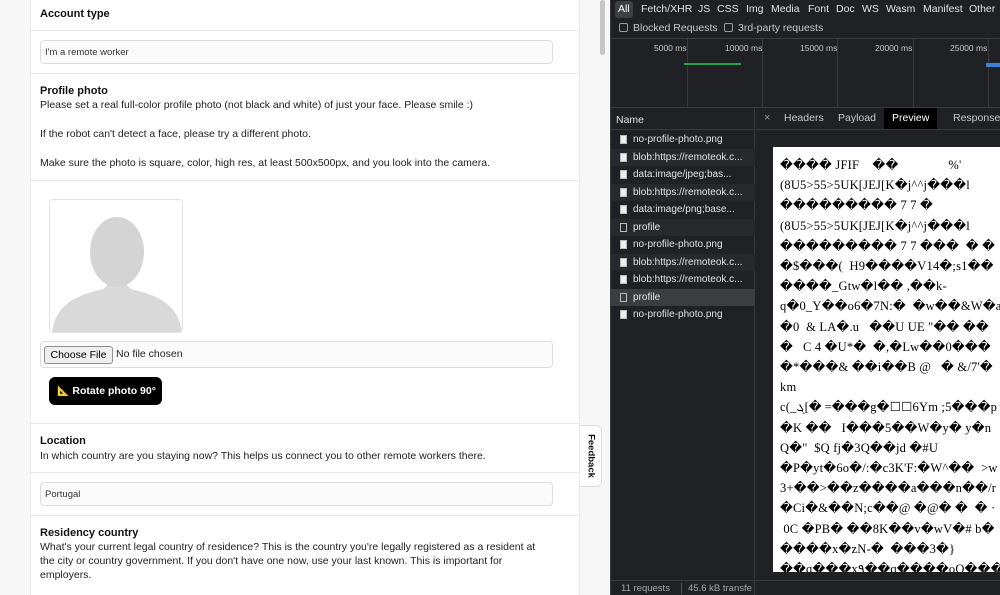 The height and width of the screenshot is (595, 1000). I want to click on feedback-label: Feedback, so click(590, 456).